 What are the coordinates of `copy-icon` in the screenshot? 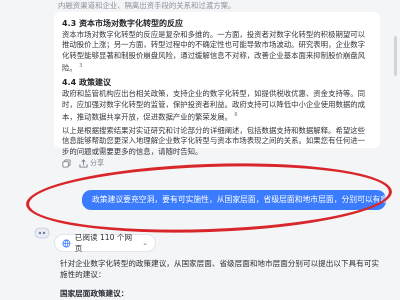 It's located at (66, 163).